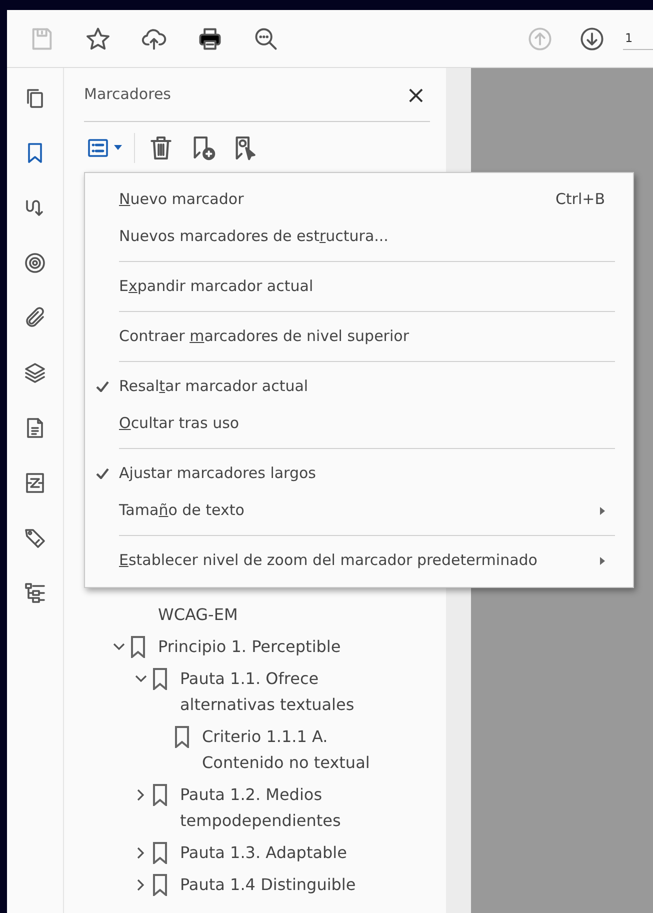 This screenshot has width=653, height=913. What do you see at coordinates (127, 95) in the screenshot?
I see `panel-title: Marcadores` at bounding box center [127, 95].